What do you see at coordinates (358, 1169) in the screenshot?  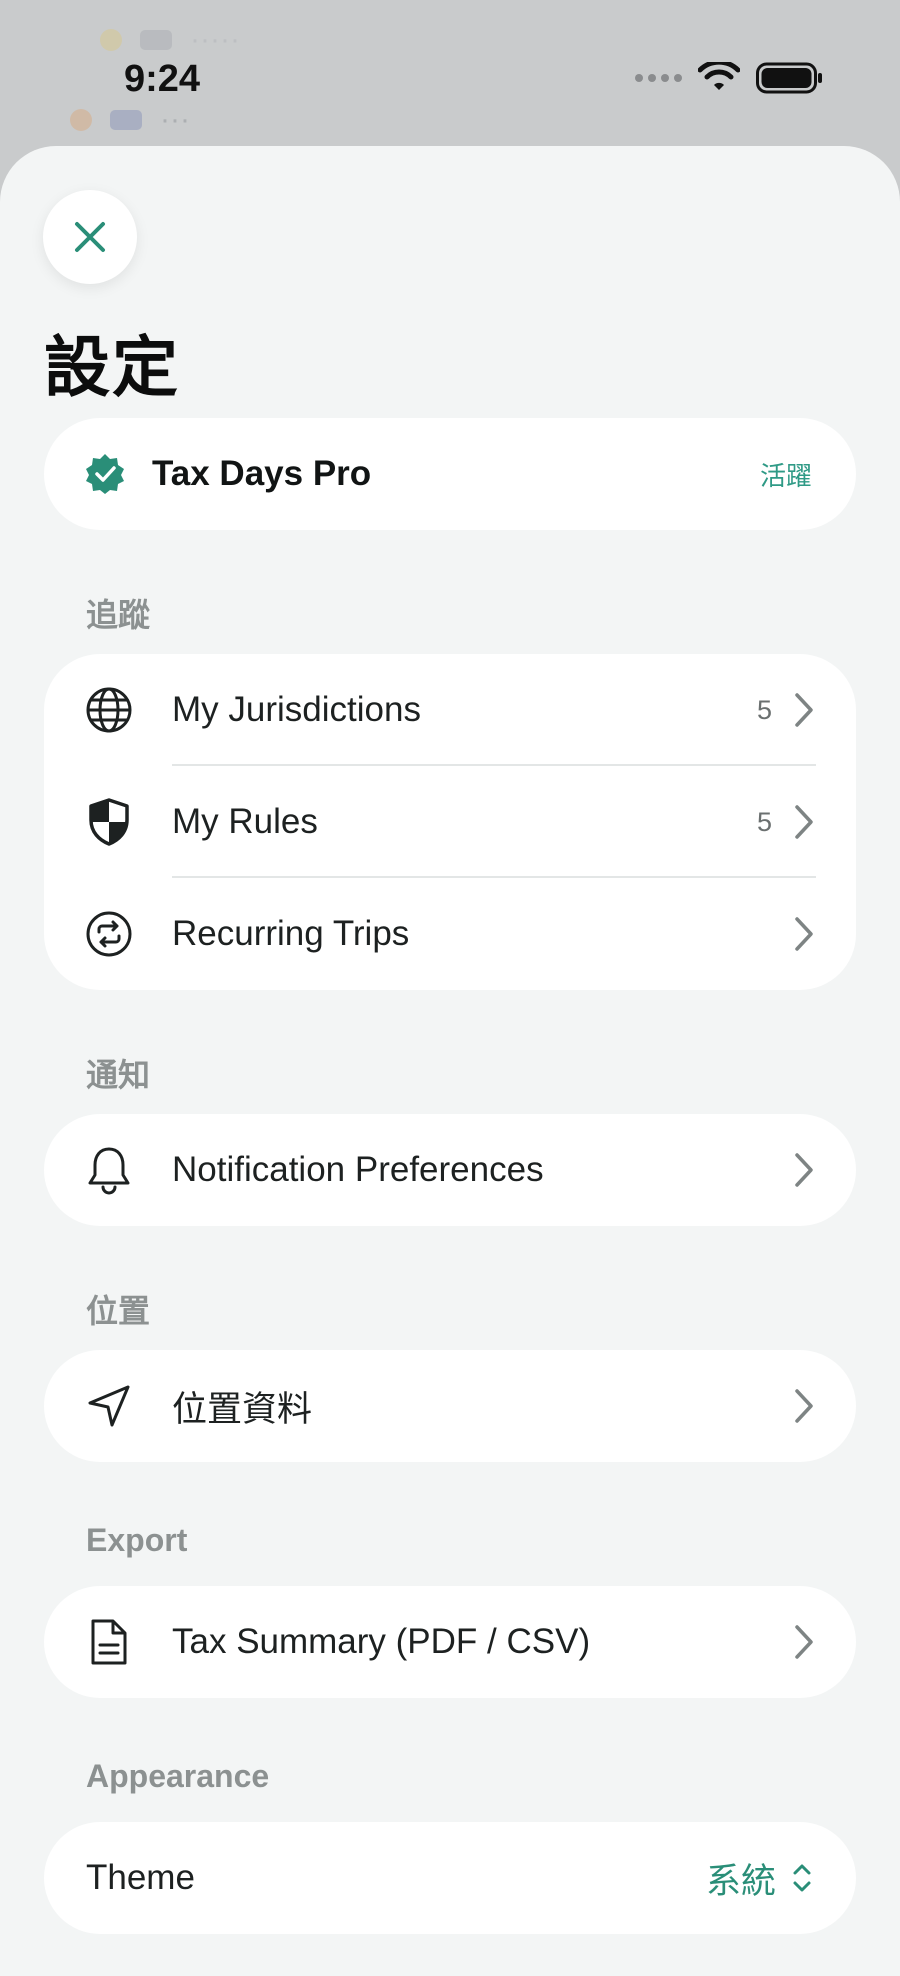 I see `notification-preferences-label: Notification Preferences` at bounding box center [358, 1169].